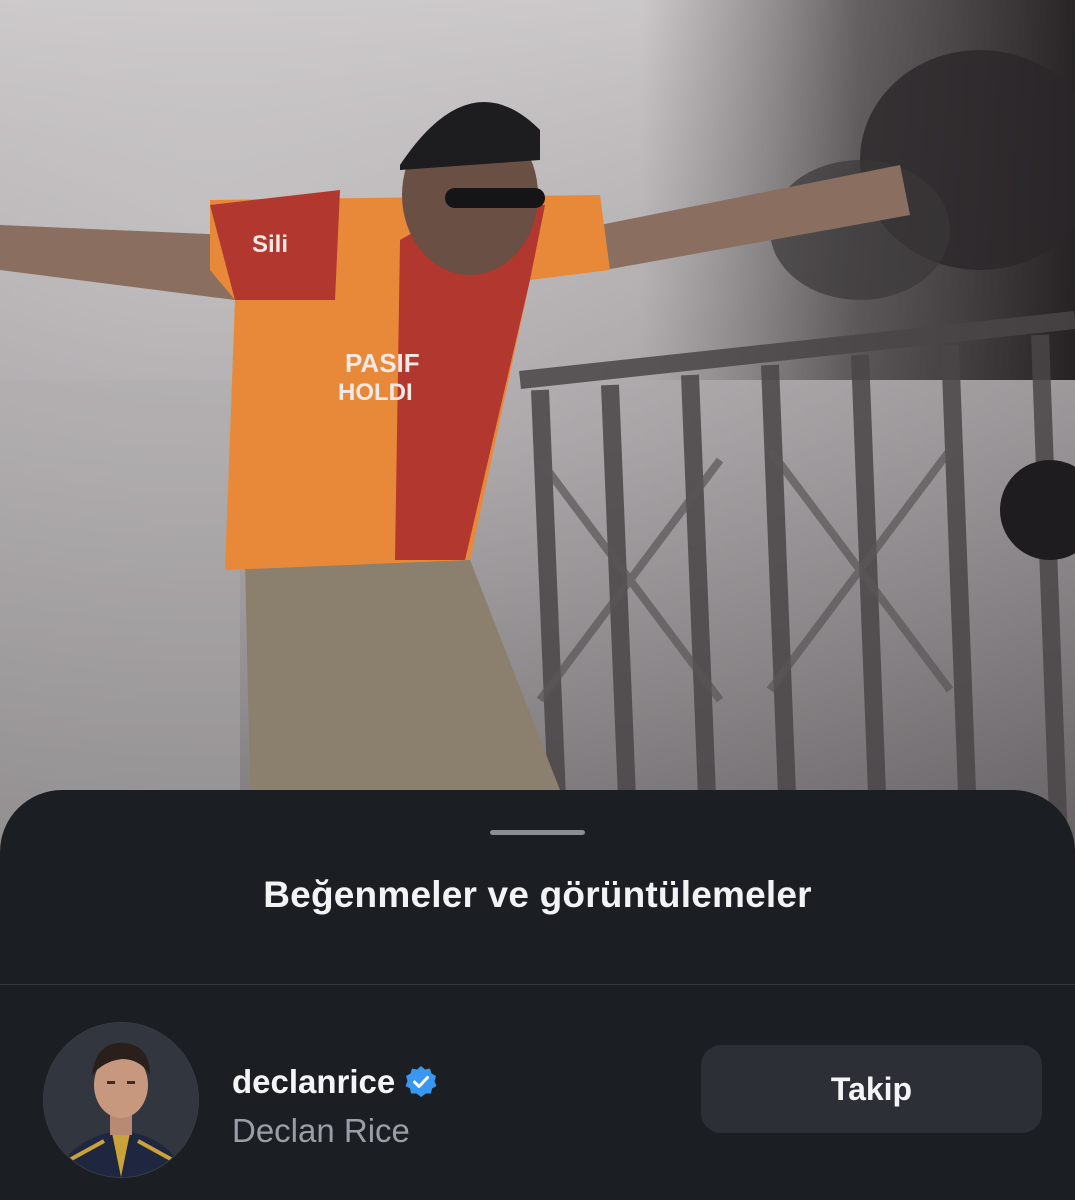 The width and height of the screenshot is (1075, 1200). I want to click on drag-handle-icon, so click(537, 832).